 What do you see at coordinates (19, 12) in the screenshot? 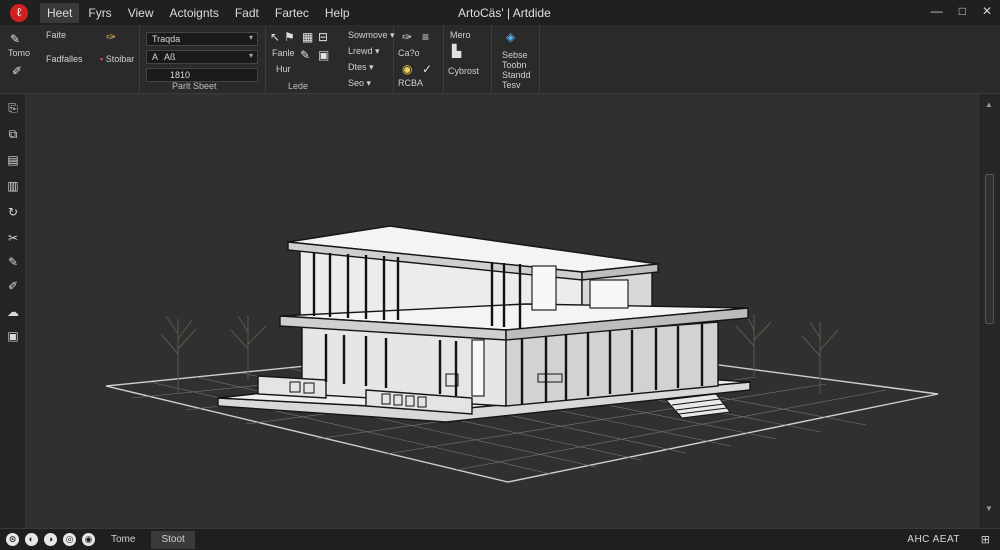
I see `app-logo-icon: ℓ` at bounding box center [19, 12].